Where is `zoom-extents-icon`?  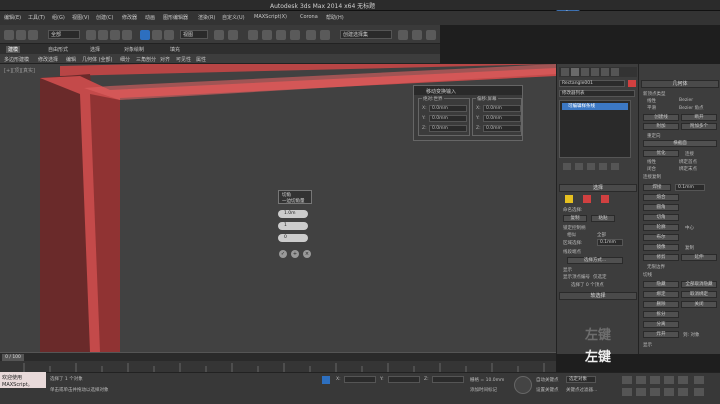 zoom-extents-icon is located at coordinates (655, 392).